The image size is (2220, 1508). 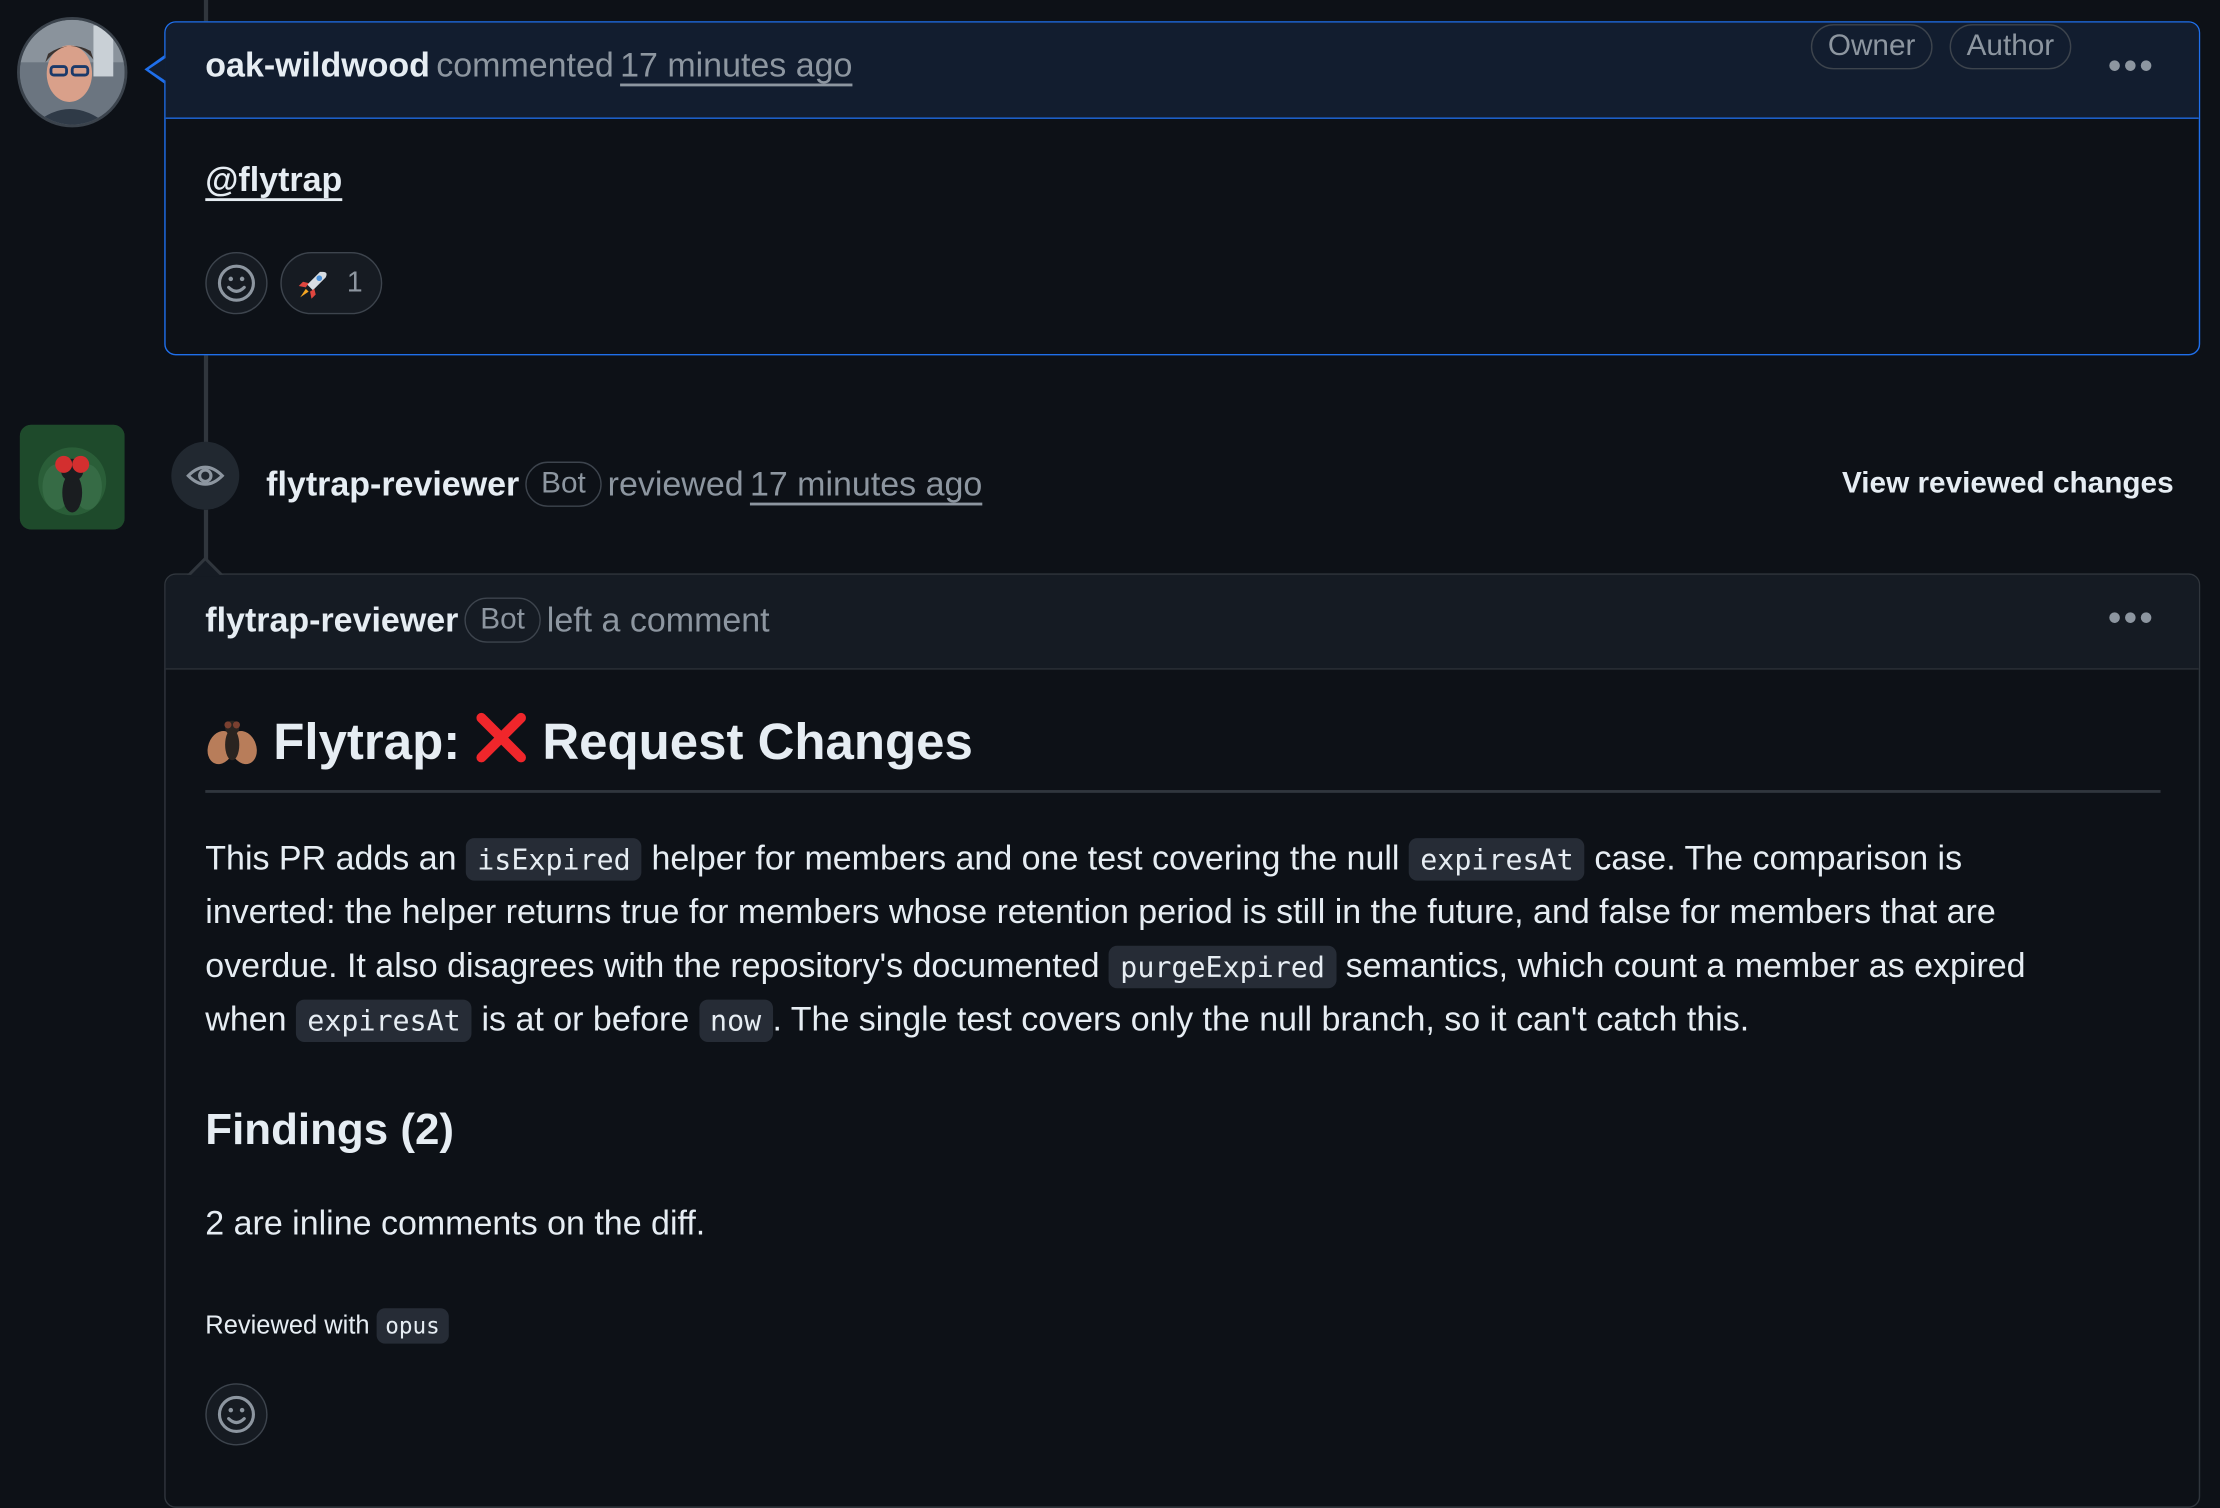 What do you see at coordinates (585, 1020) in the screenshot?
I see `summary-text: is at or before` at bounding box center [585, 1020].